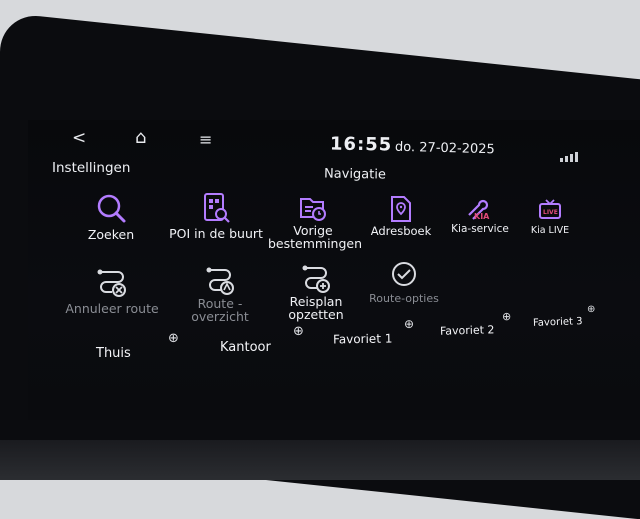 The height and width of the screenshot is (519, 640). I want to click on tile-reisplan-opzetten: Reisplan opzetten, so click(316, 291).